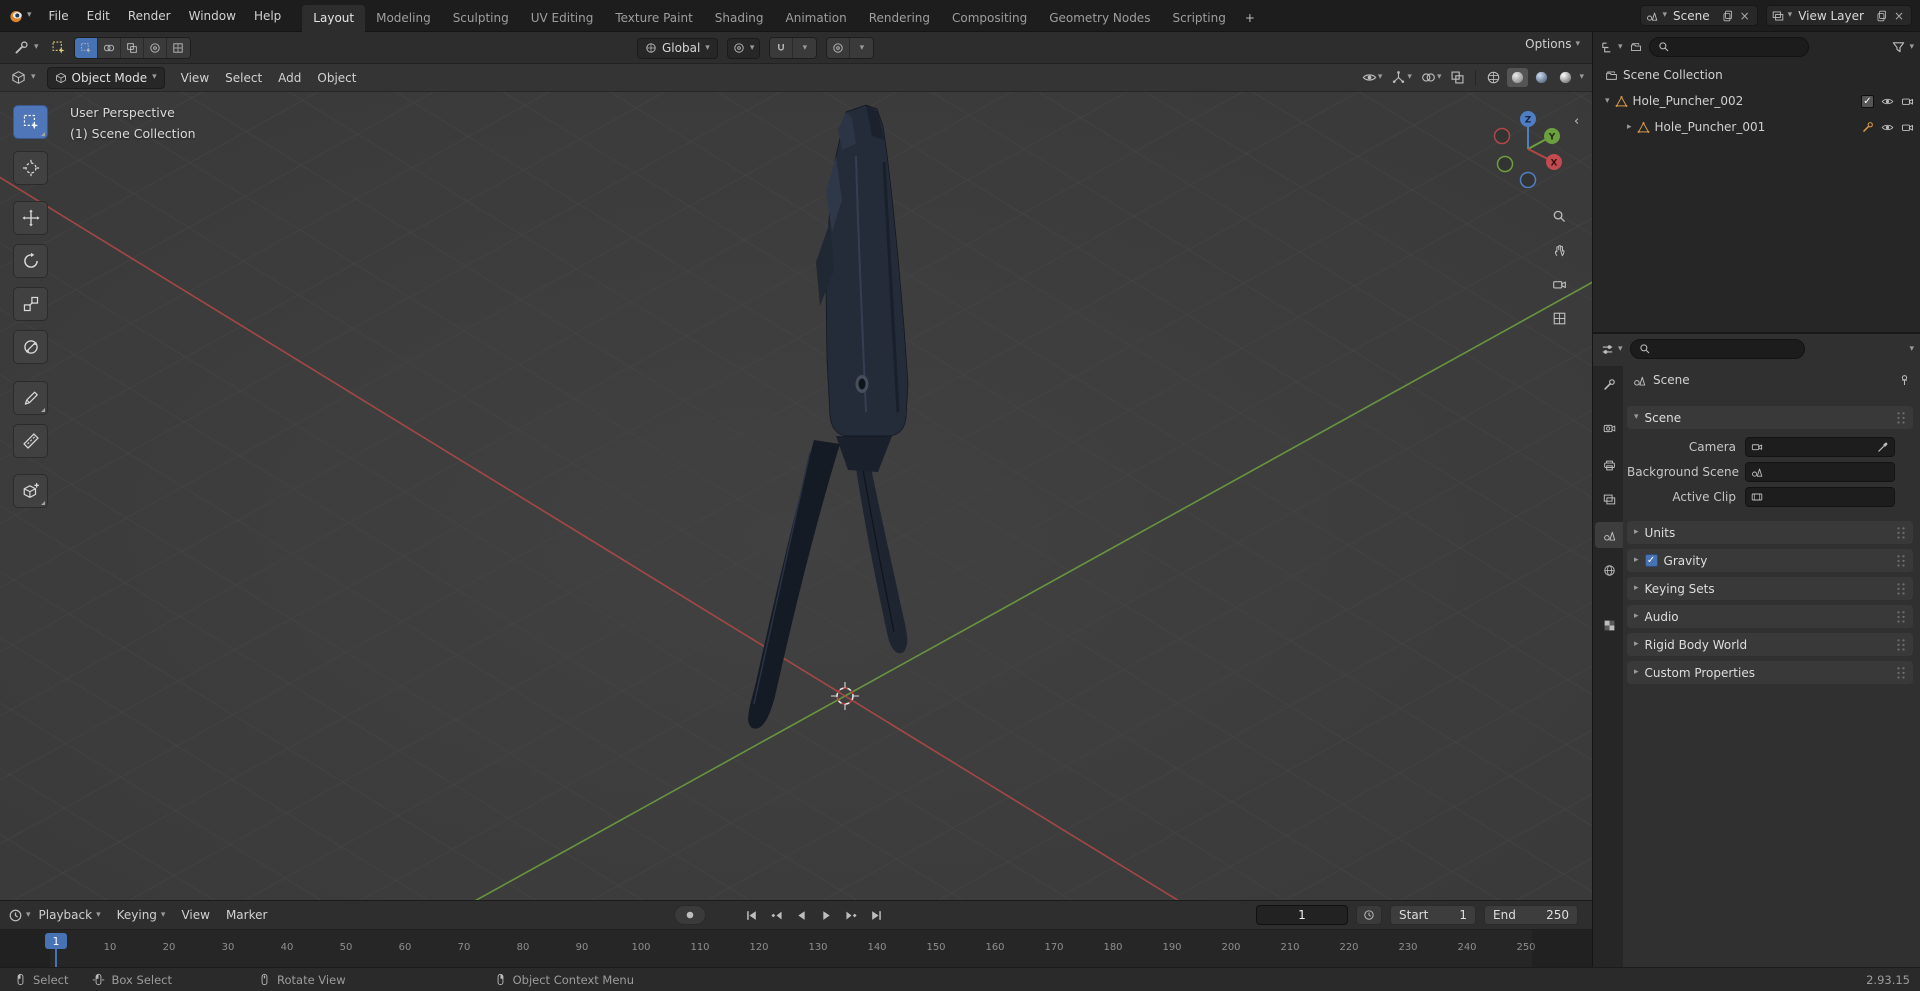  Describe the element at coordinates (653, 18) in the screenshot. I see `tab-texture-paint: Texture Paint` at that location.